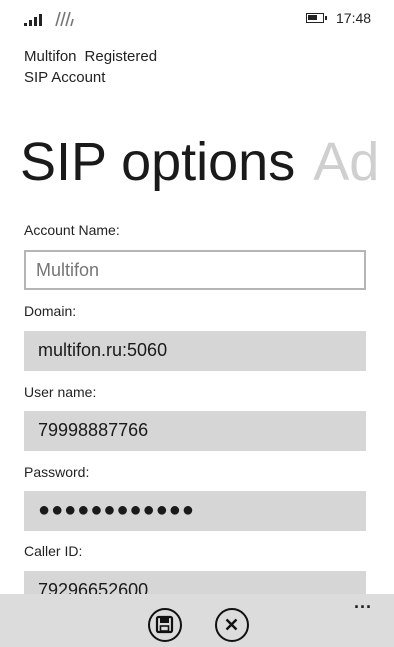 The image size is (394, 647). Describe the element at coordinates (316, 18) in the screenshot. I see `battery-icon` at that location.